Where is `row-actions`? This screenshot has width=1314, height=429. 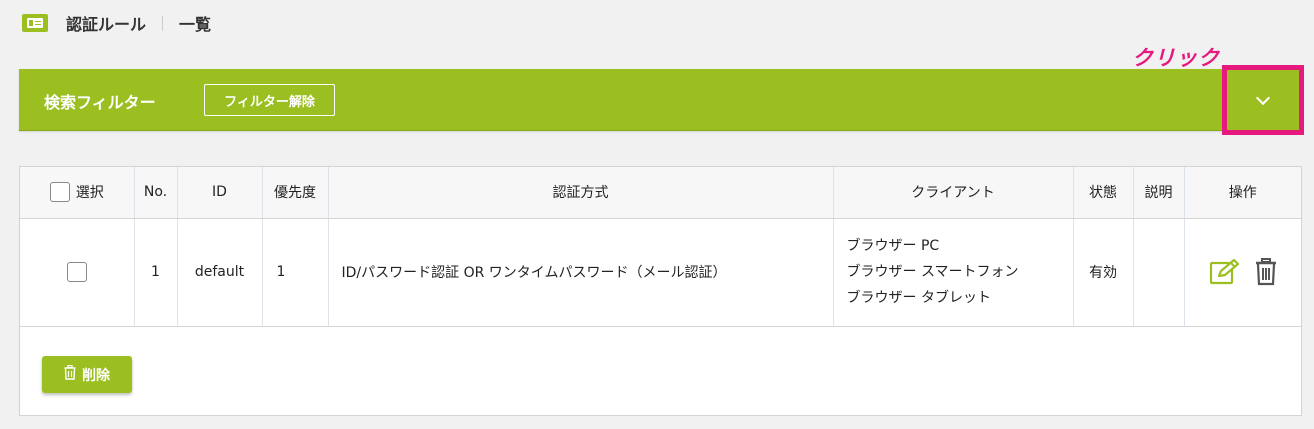 row-actions is located at coordinates (1242, 272).